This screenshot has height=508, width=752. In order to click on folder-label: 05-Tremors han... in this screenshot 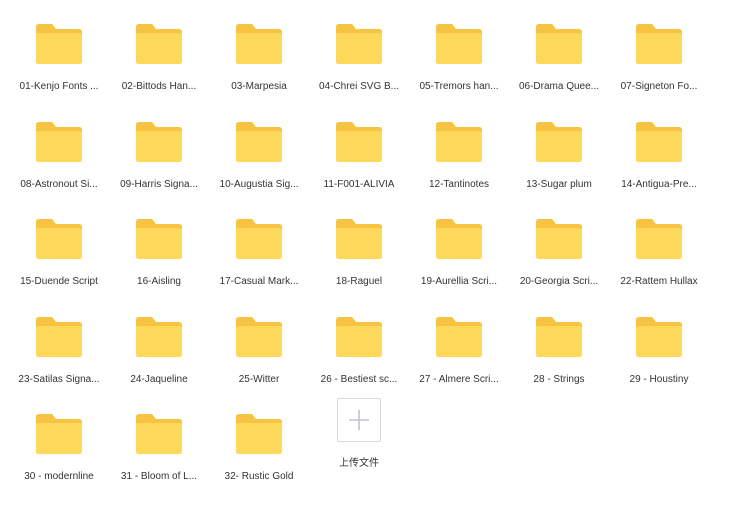, I will do `click(459, 86)`.